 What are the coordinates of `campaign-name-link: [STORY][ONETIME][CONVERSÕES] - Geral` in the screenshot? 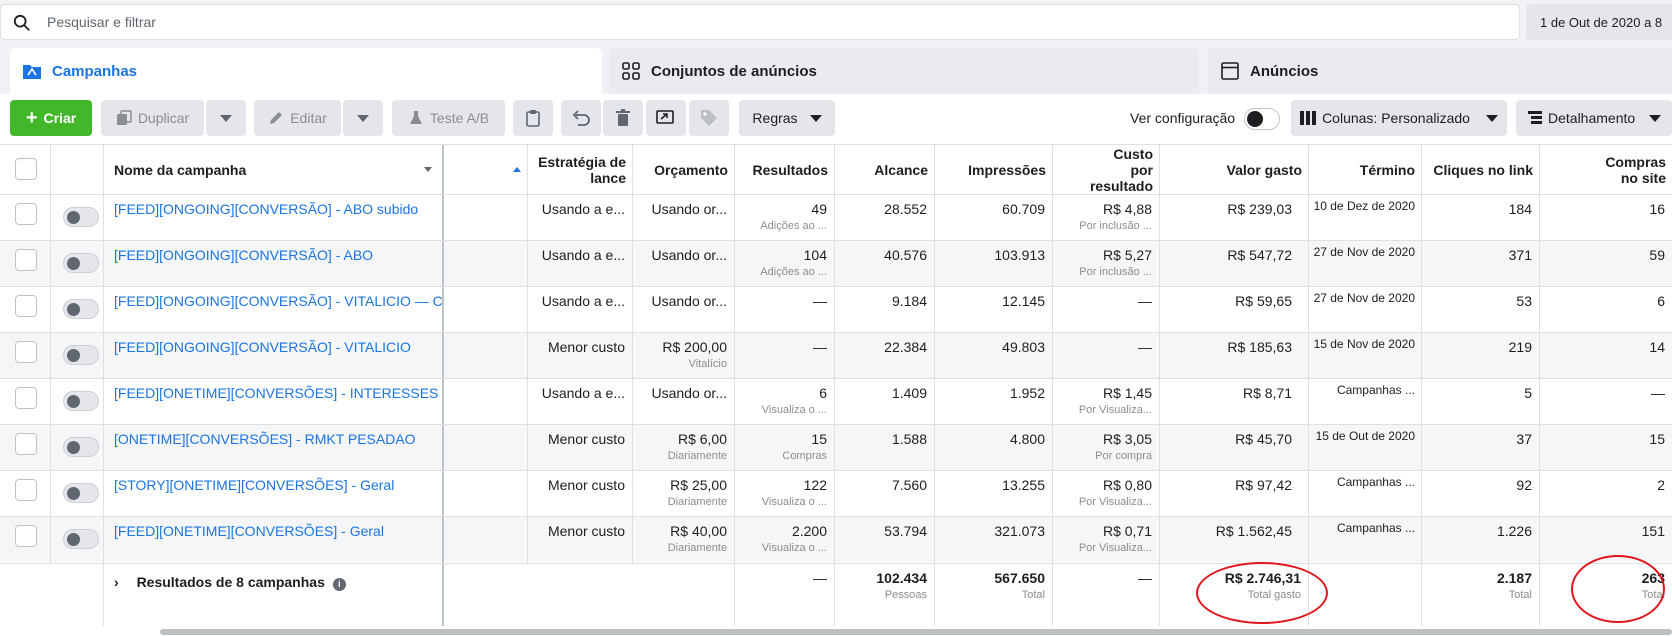 It's located at (254, 485).